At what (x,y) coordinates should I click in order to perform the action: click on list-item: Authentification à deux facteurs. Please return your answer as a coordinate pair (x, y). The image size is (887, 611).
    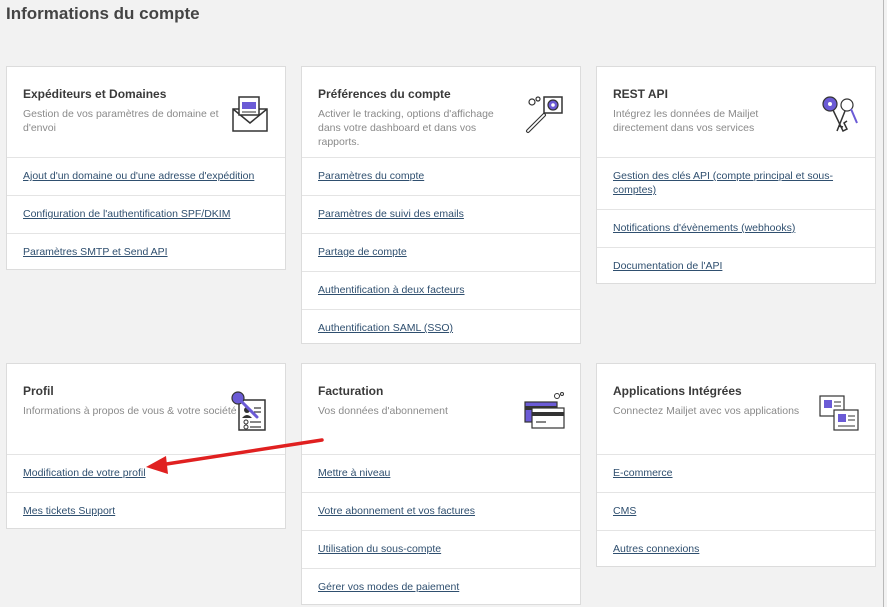
    Looking at the image, I should click on (441, 290).